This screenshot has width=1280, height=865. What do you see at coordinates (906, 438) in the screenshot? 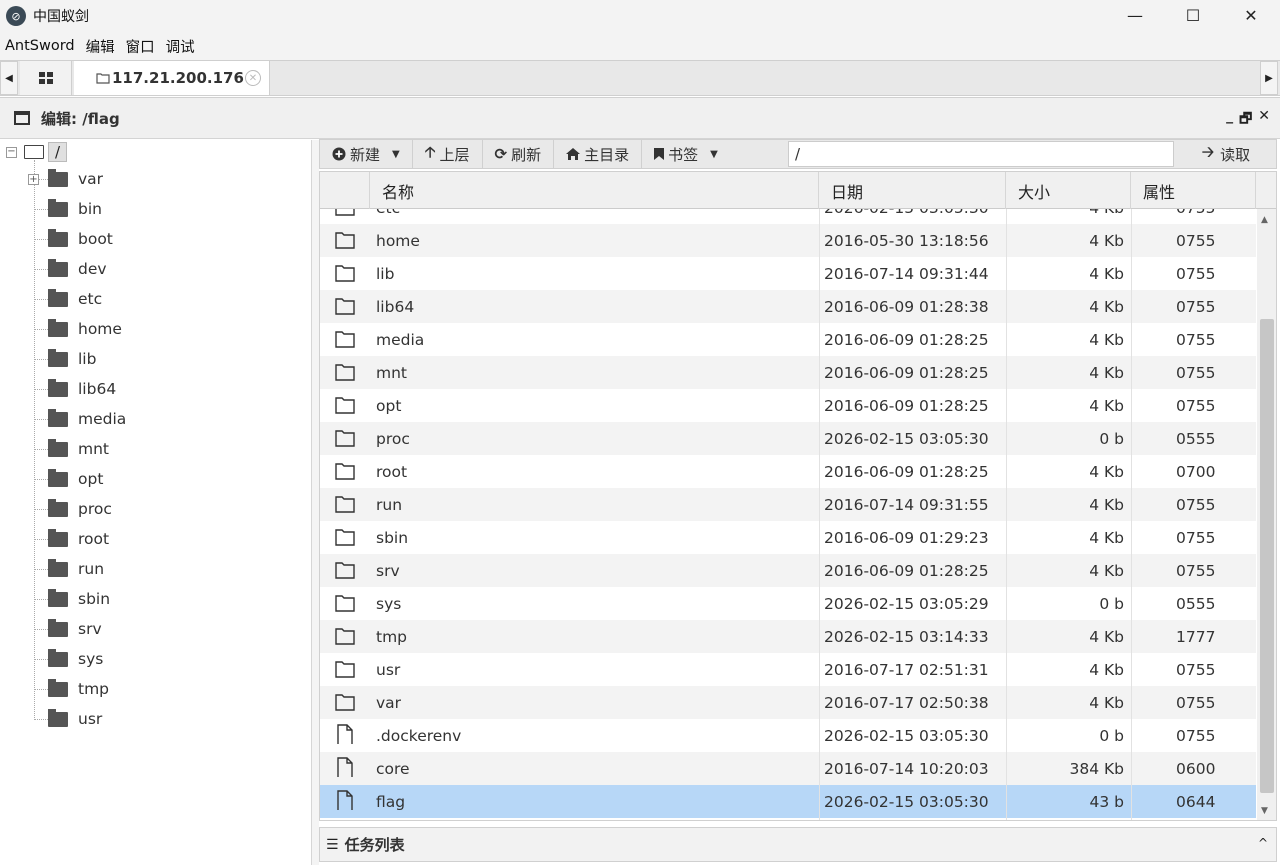
I see `file-date: 2026-02-15 03:05:30` at bounding box center [906, 438].